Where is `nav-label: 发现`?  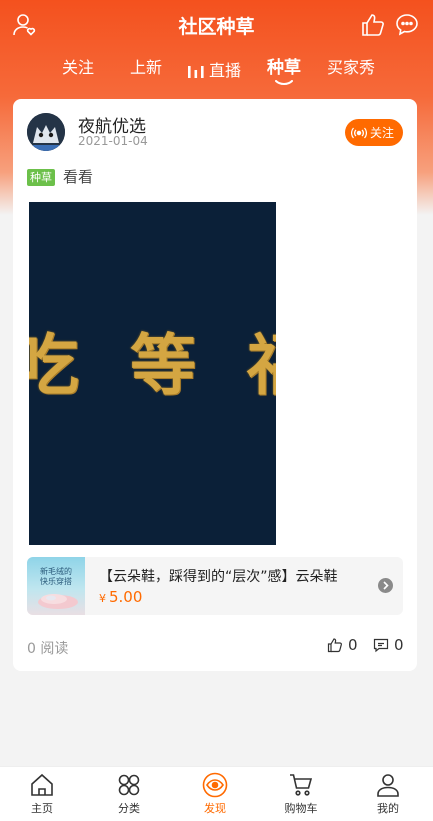
nav-label: 发现 is located at coordinates (215, 808).